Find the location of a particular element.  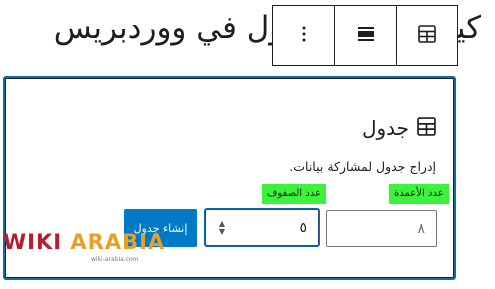

number-stepper: ▲ ▼ is located at coordinates (222, 228).